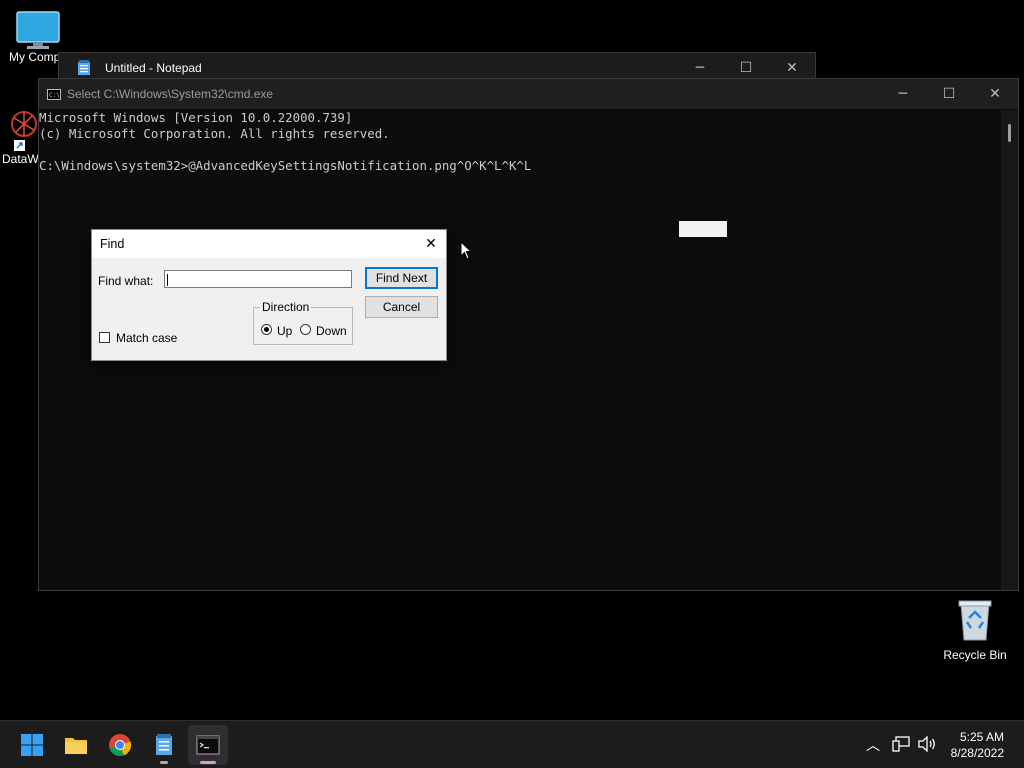  What do you see at coordinates (285, 331) in the screenshot?
I see `direction-up-label: Up` at bounding box center [285, 331].